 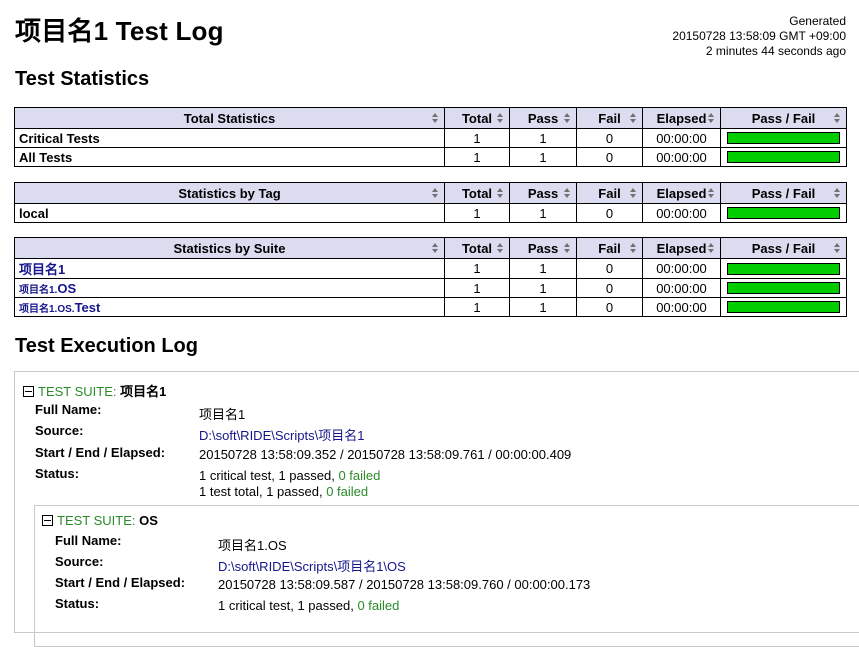 I want to click on status-line-2: 1 test total, 1 passed, 0 failed, so click(x=284, y=491).